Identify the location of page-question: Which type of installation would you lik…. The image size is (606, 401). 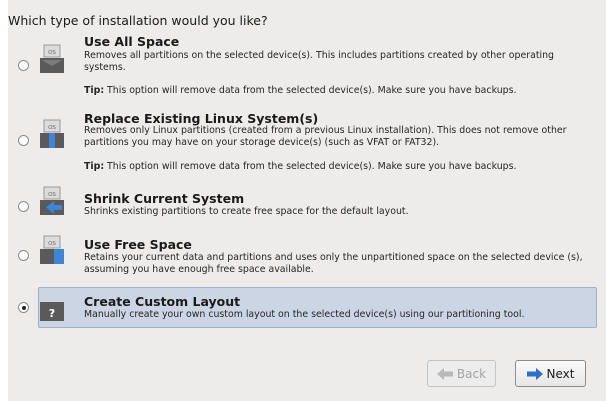
(138, 20).